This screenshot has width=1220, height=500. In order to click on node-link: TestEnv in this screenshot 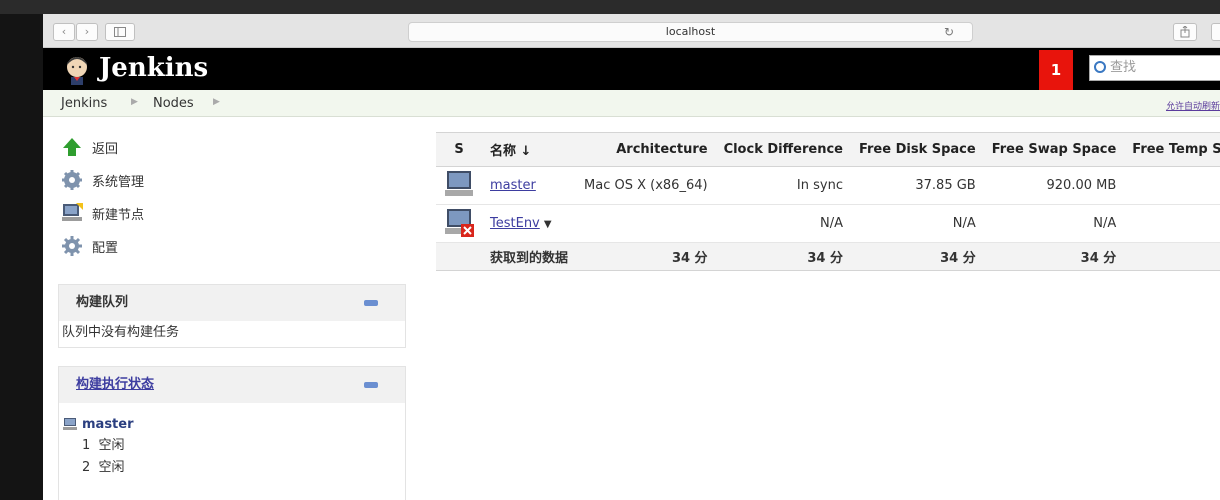, I will do `click(515, 223)`.